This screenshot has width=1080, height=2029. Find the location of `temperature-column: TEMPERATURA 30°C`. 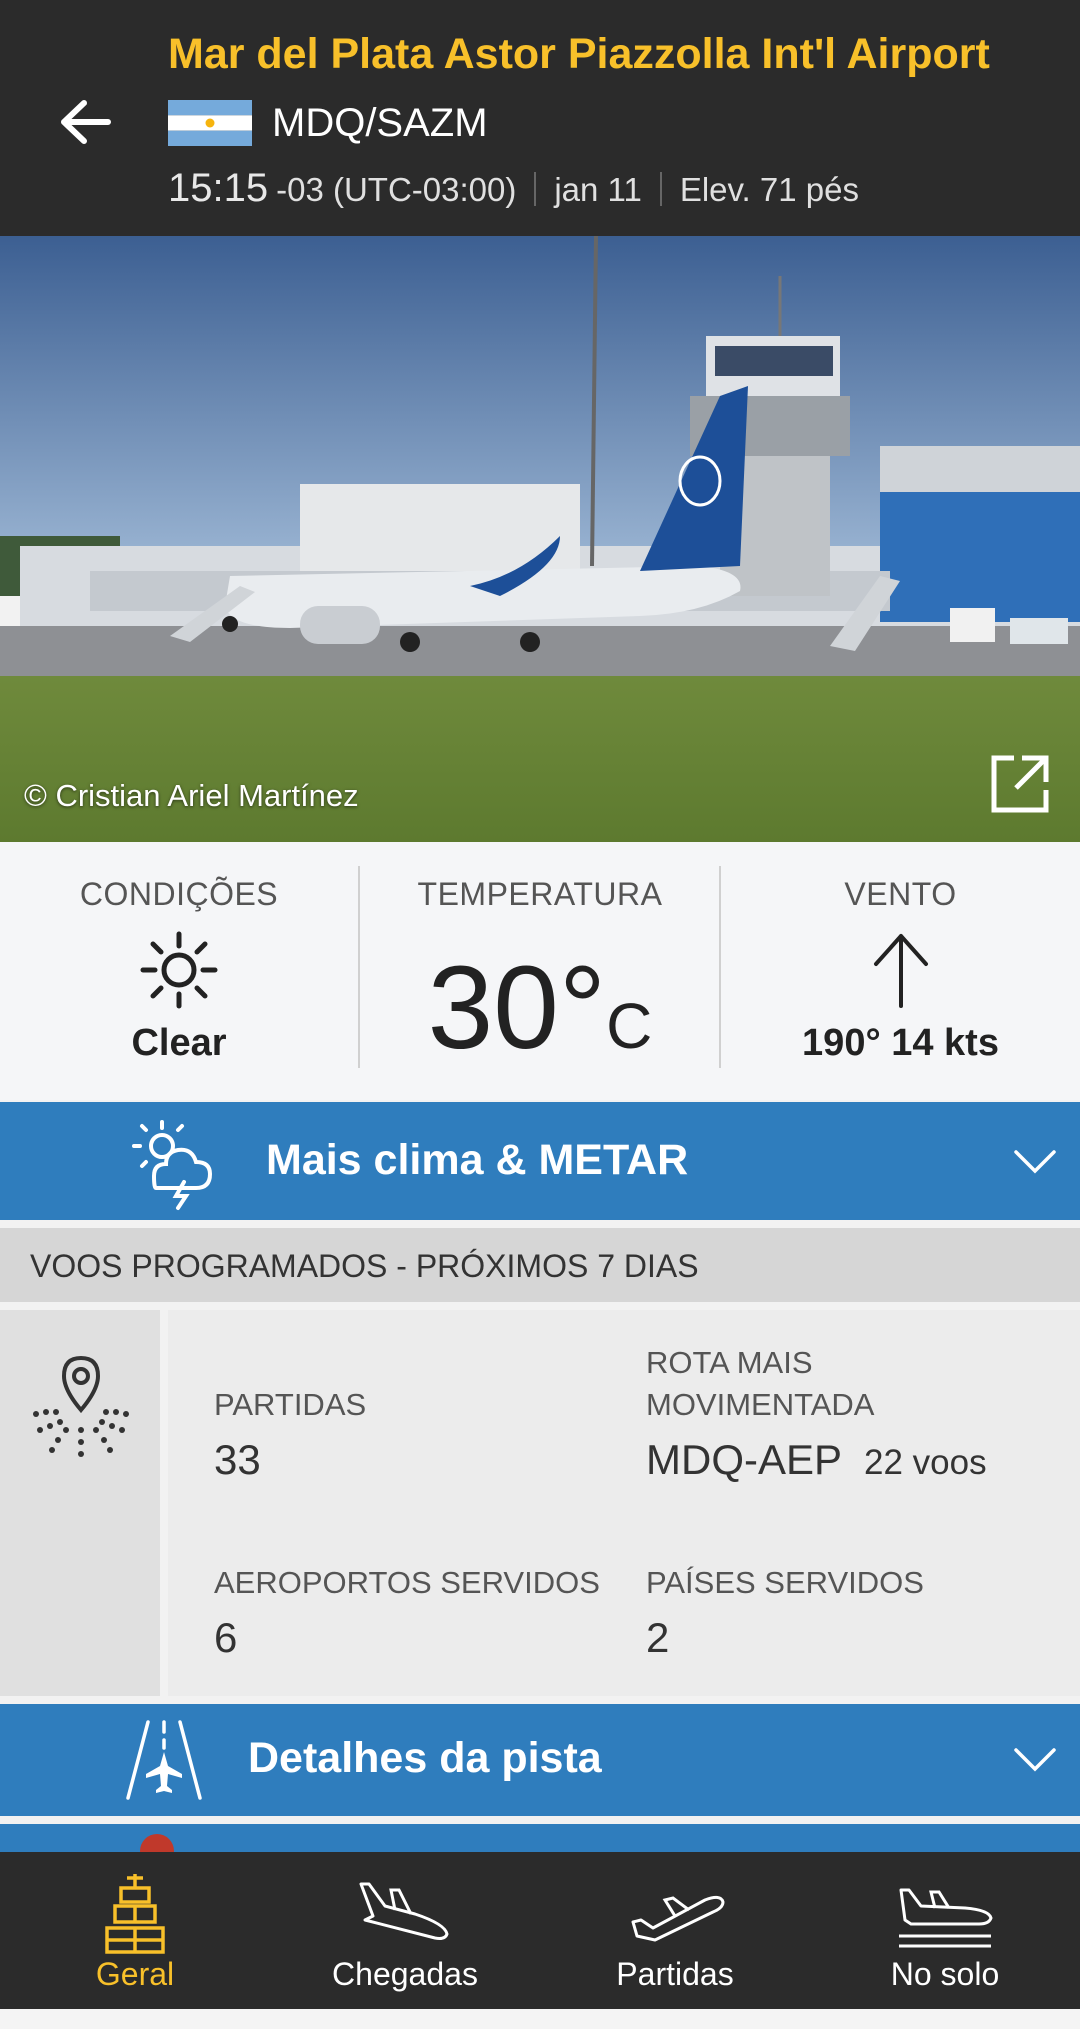

temperature-column: TEMPERATURA 30°C is located at coordinates (540, 971).